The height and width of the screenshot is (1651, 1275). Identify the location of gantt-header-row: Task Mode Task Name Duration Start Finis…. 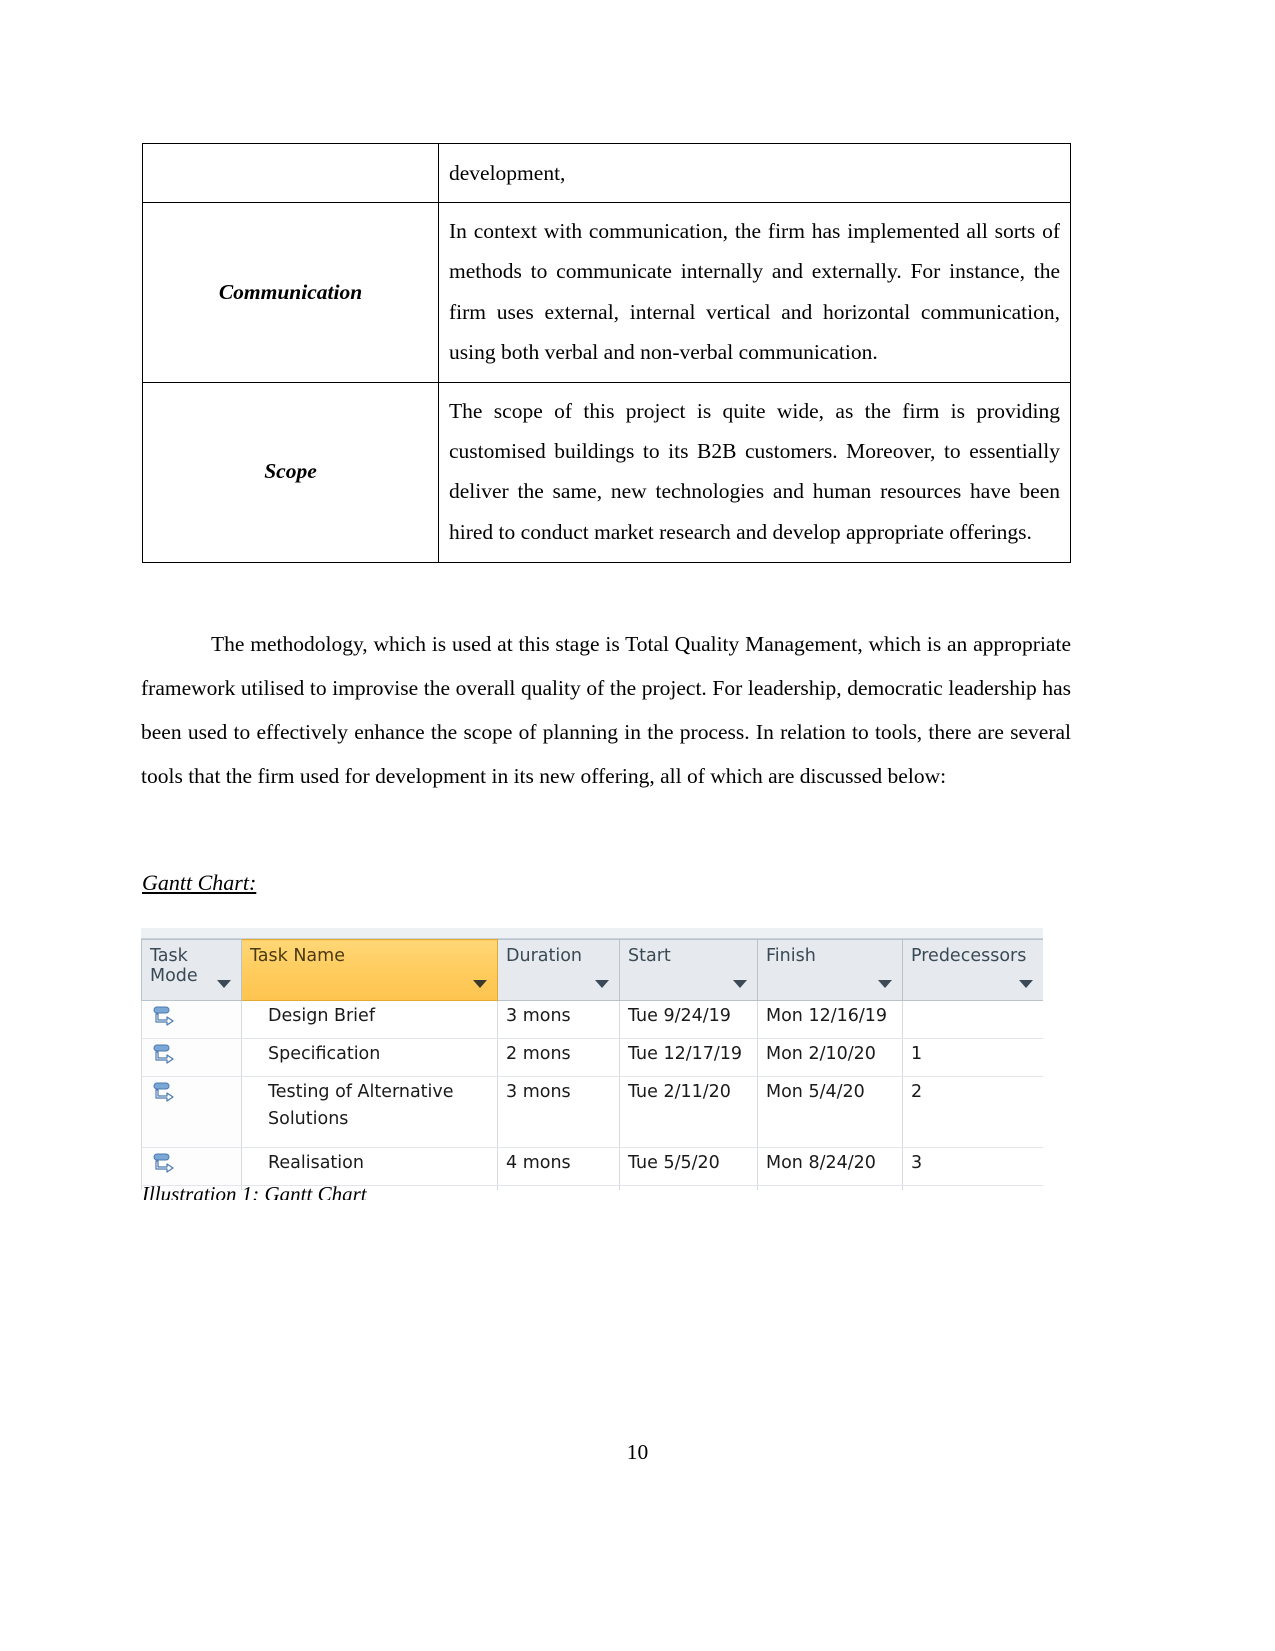
(592, 970).